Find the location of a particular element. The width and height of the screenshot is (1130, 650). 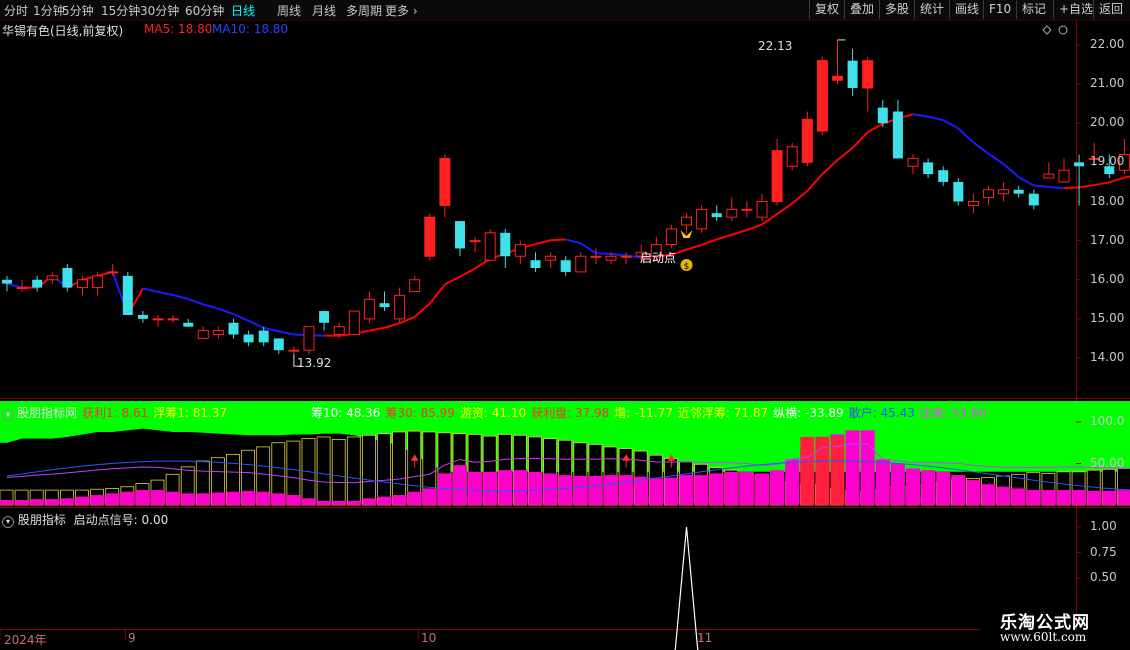

period-0: 分时 is located at coordinates (16, 10).